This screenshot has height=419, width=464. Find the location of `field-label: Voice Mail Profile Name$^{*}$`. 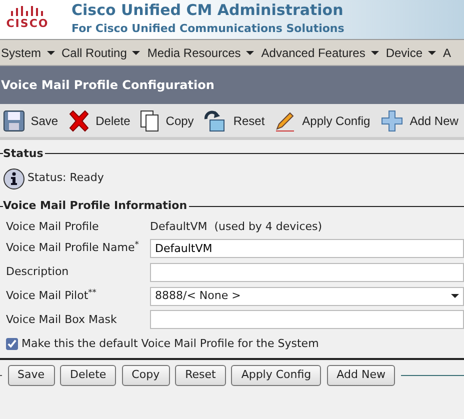

field-label: Voice Mail Profile Name$^{*}$ is located at coordinates (72, 248).